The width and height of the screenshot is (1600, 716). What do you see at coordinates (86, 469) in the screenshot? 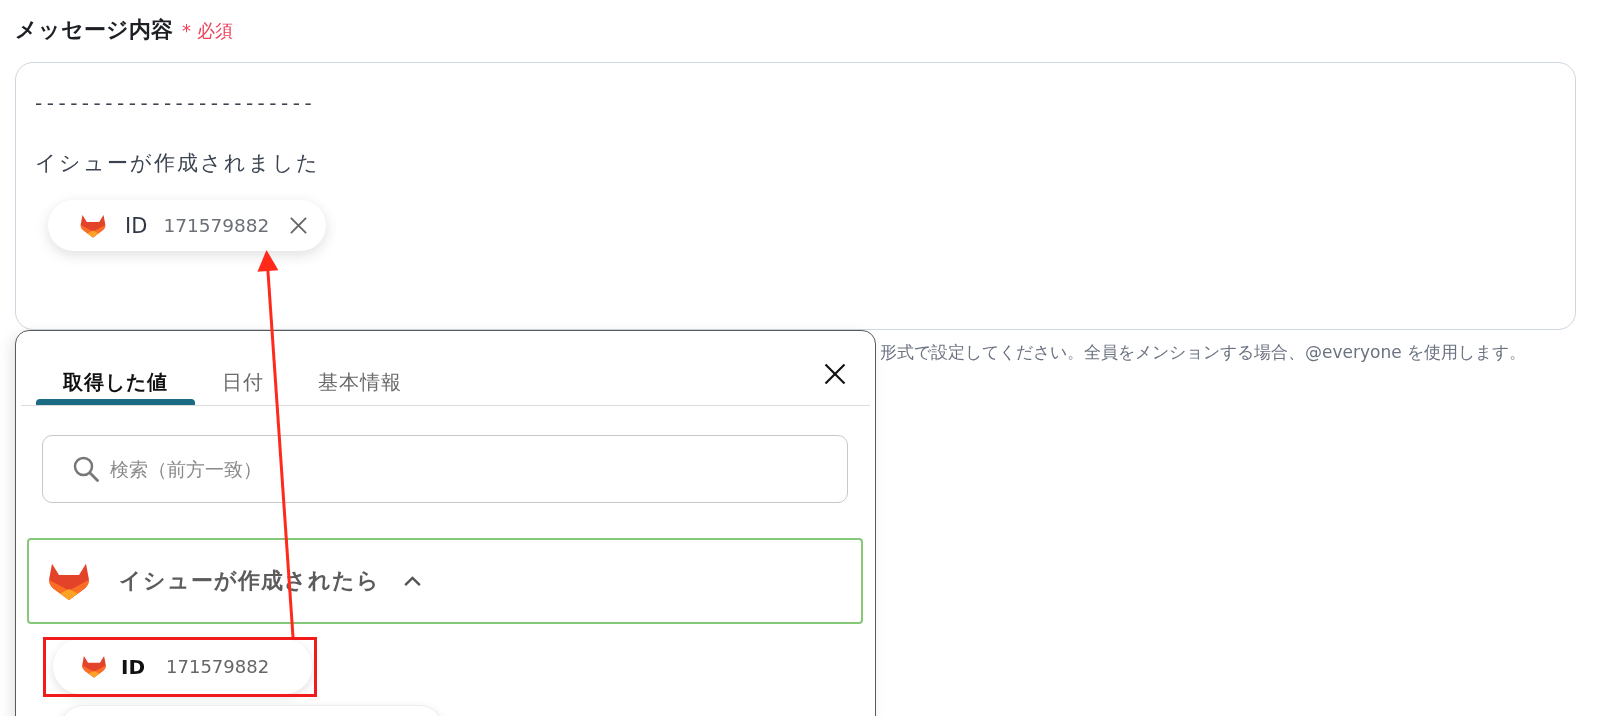
I see `search-icon` at bounding box center [86, 469].